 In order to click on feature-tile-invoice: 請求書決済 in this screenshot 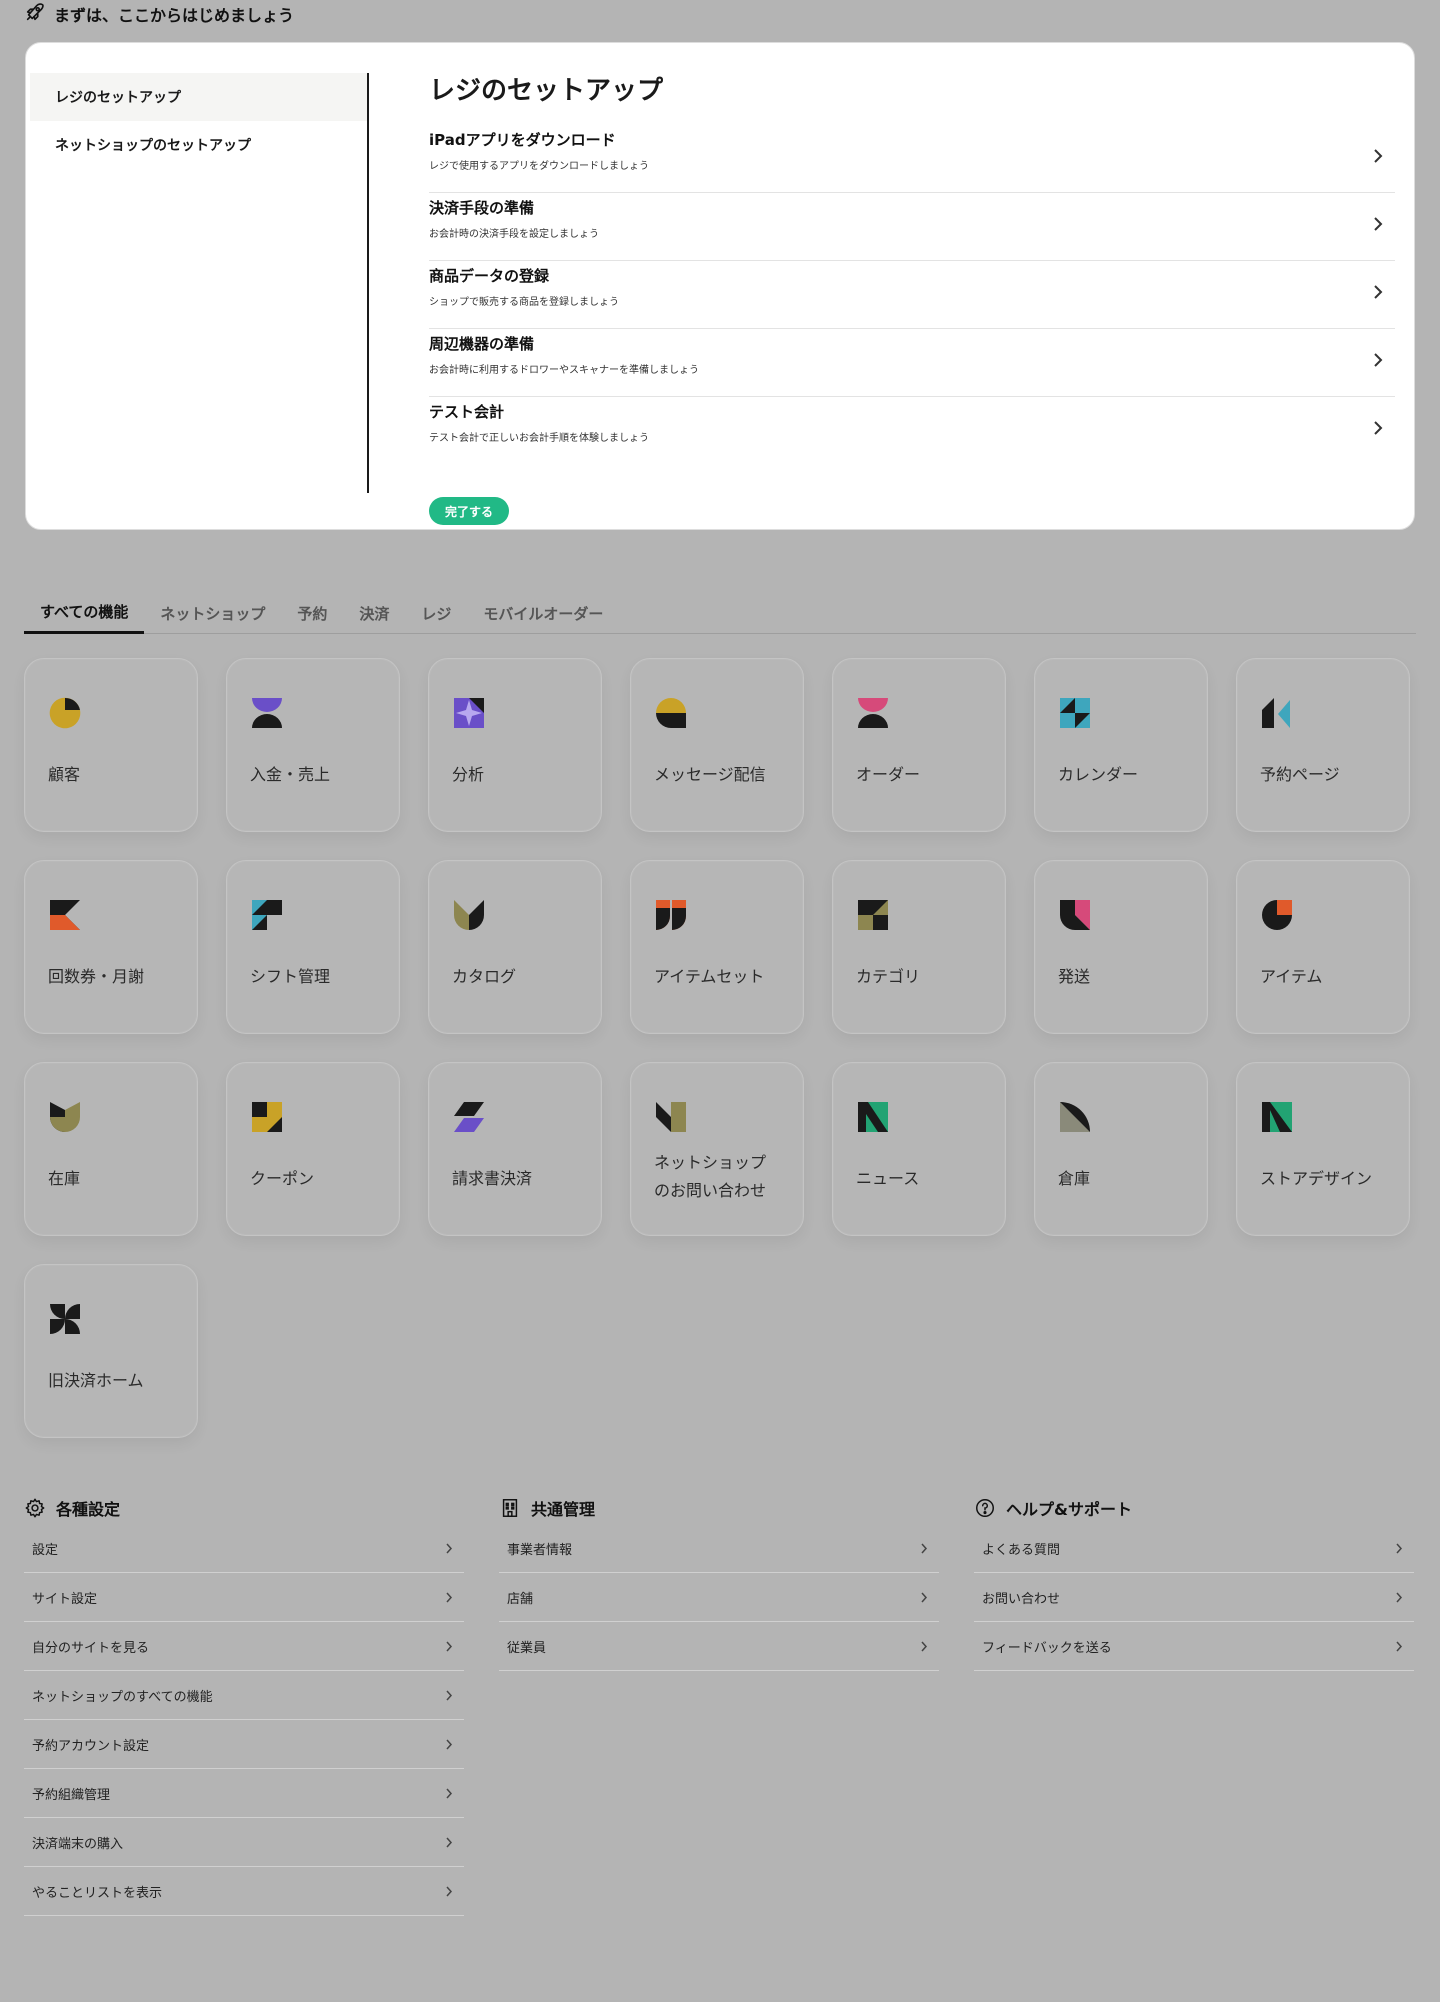, I will do `click(515, 1149)`.